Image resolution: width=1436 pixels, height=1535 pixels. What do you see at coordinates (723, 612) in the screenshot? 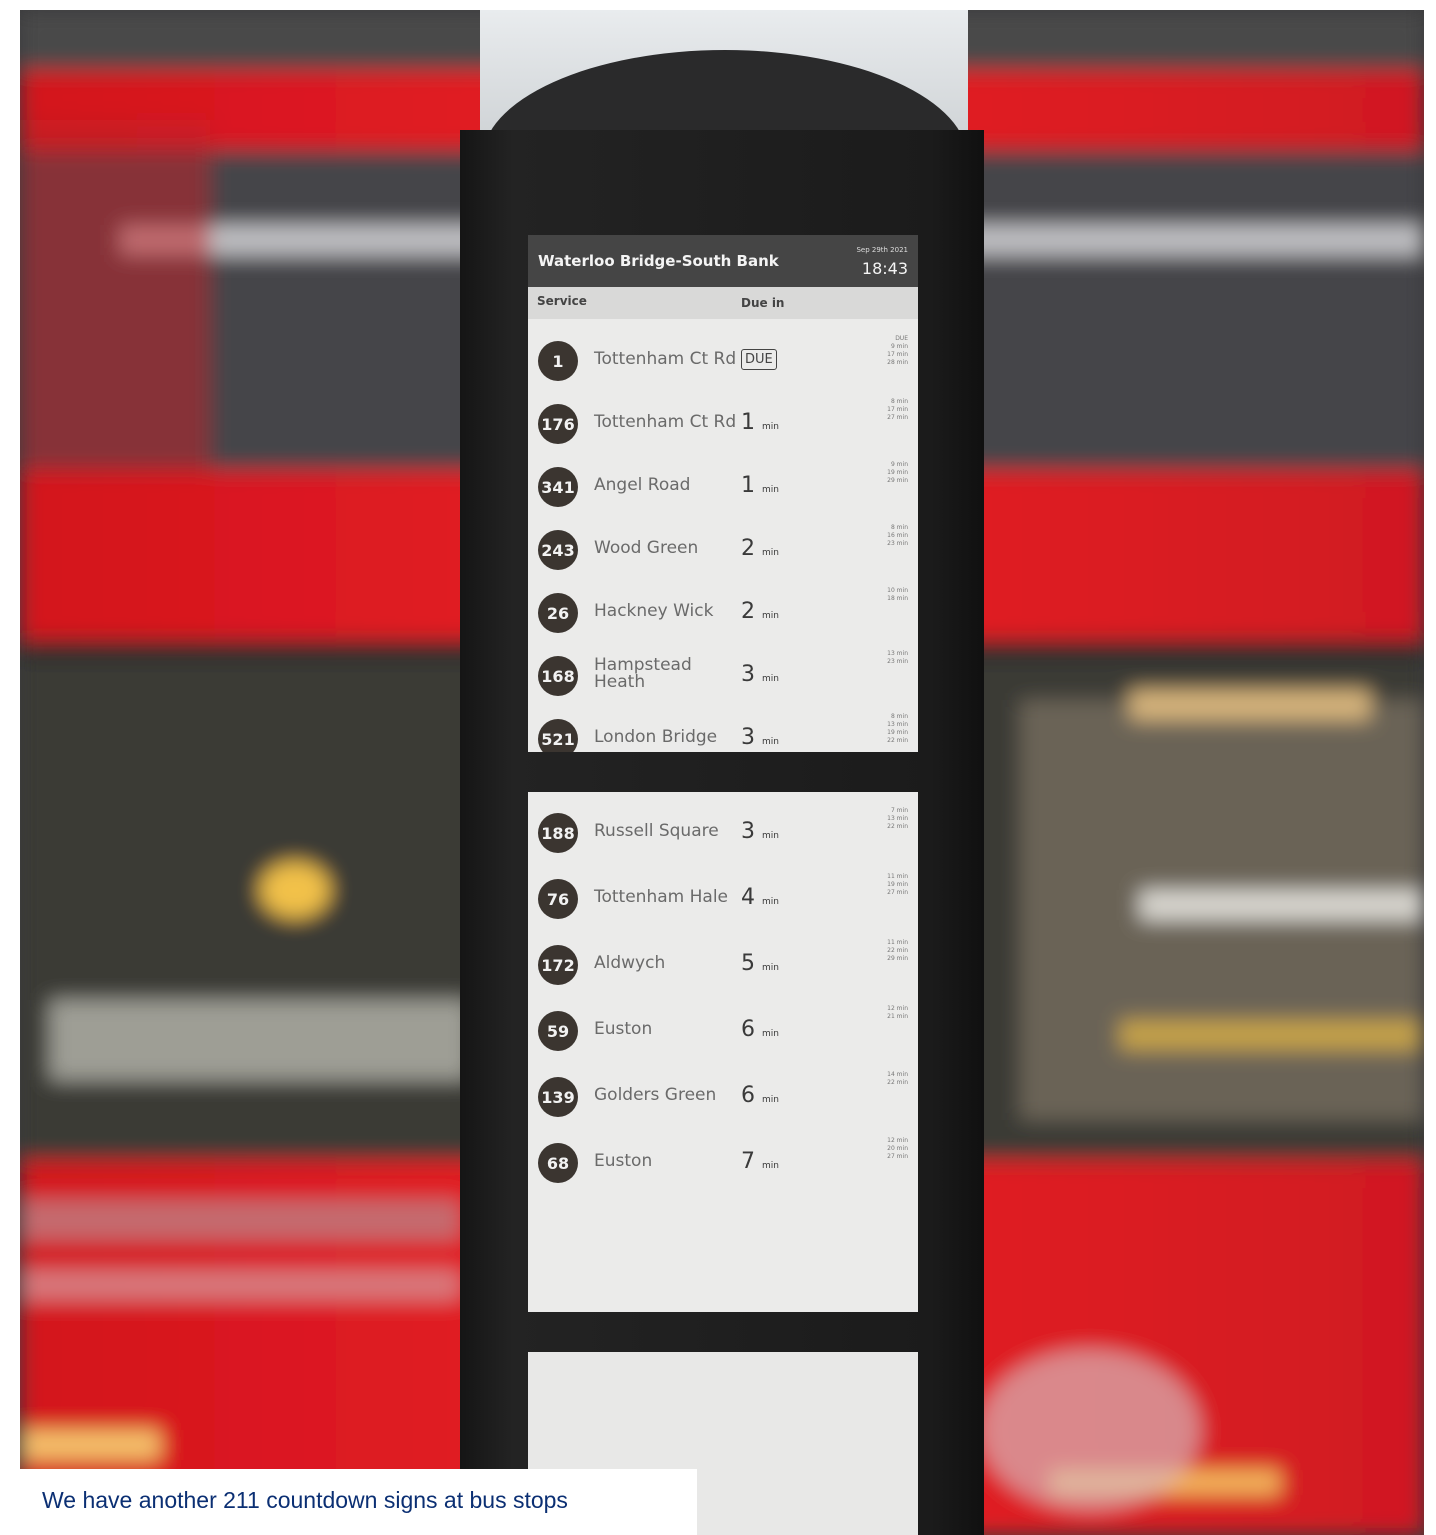
I see `arrival-row: 26 Hackney Wick 2 min 10 min 18 min` at bounding box center [723, 612].